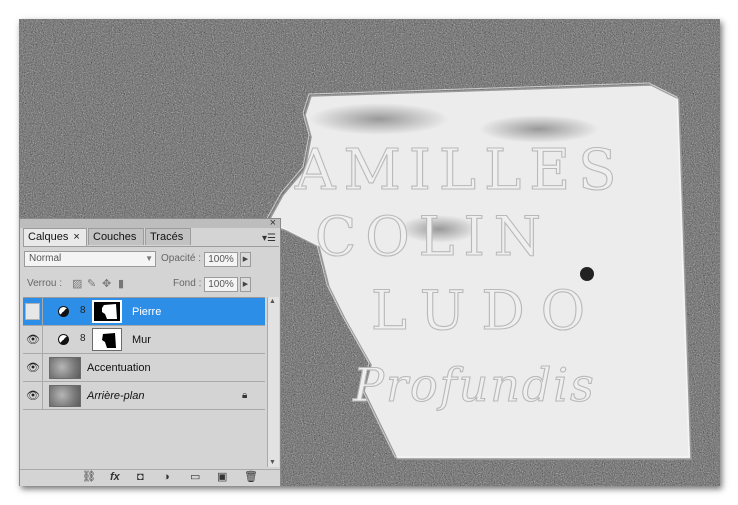 The width and height of the screenshot is (738, 505). What do you see at coordinates (89, 477) in the screenshot?
I see `link-layers-icon: ⛓` at bounding box center [89, 477].